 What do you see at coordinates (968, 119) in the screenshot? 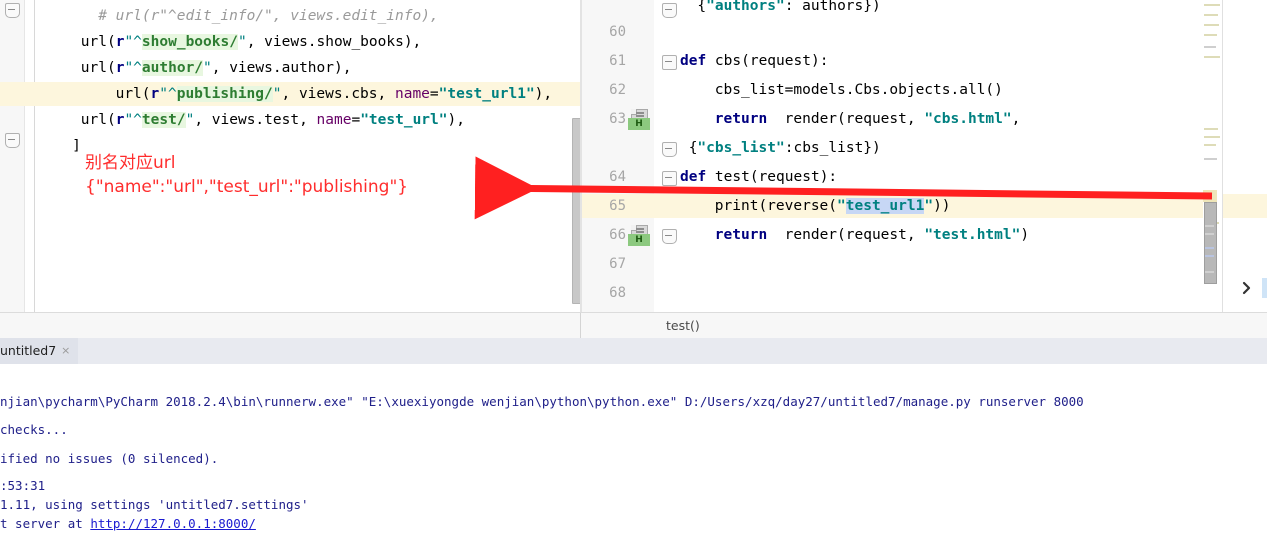
I see `code-token: "cbs.html"` at bounding box center [968, 119].